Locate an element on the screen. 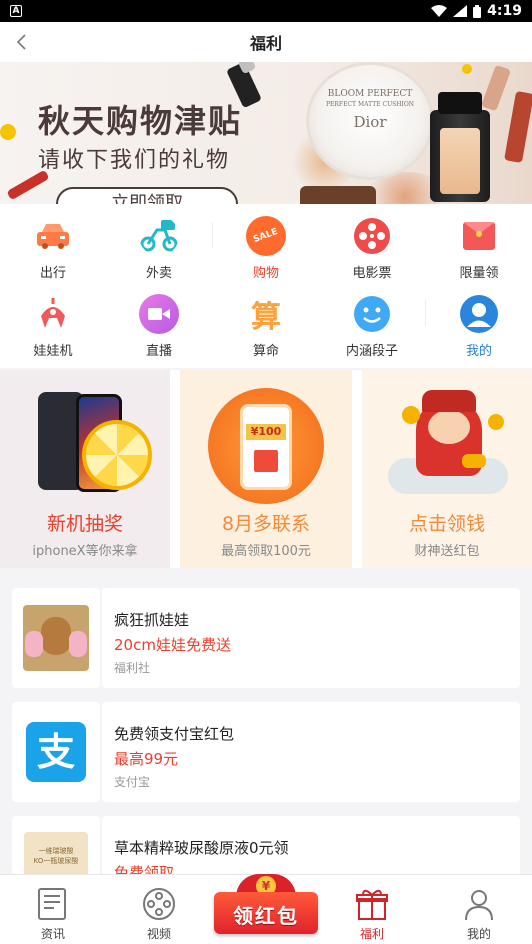 This screenshot has height=944, width=532. grid-item-jokes: 内涵段子 is located at coordinates (372, 326).